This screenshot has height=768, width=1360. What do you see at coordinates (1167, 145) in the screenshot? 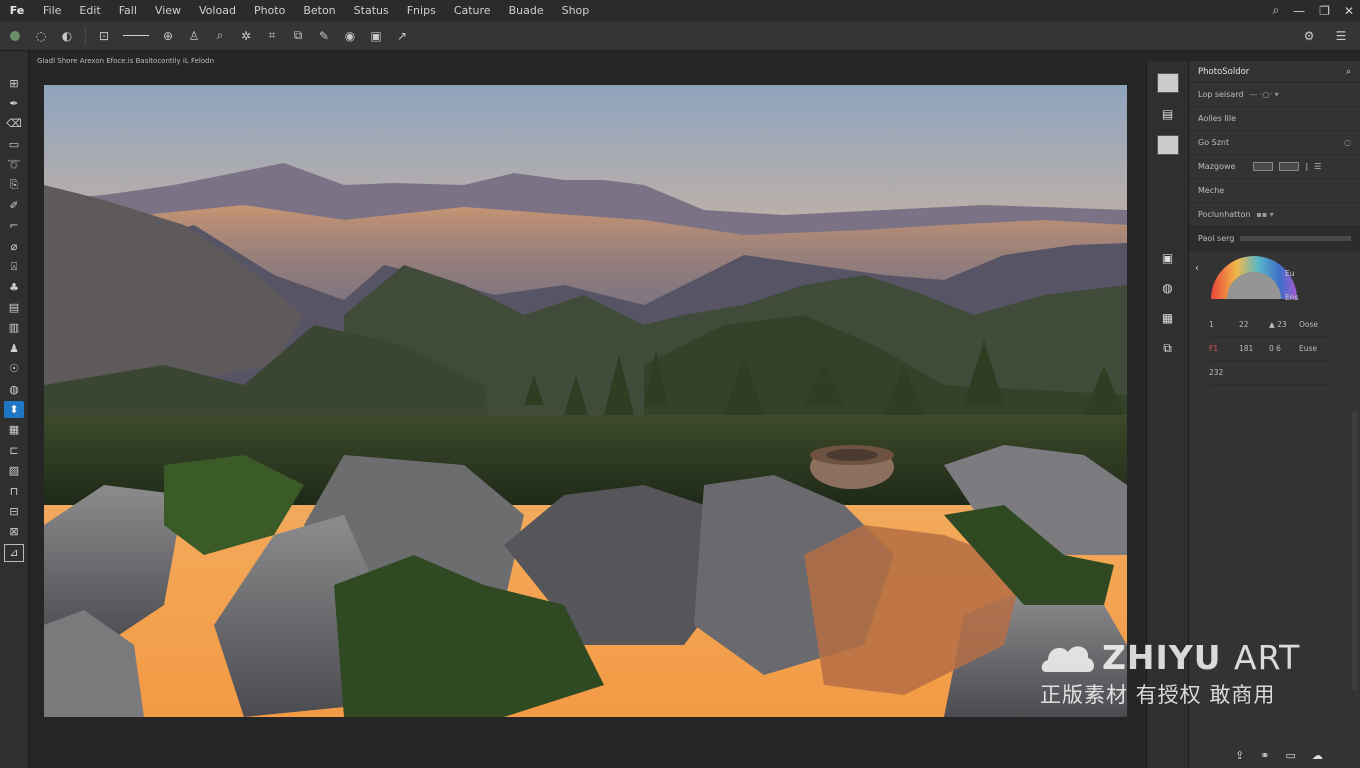
I see `adjustment-thumbnail` at bounding box center [1167, 145].